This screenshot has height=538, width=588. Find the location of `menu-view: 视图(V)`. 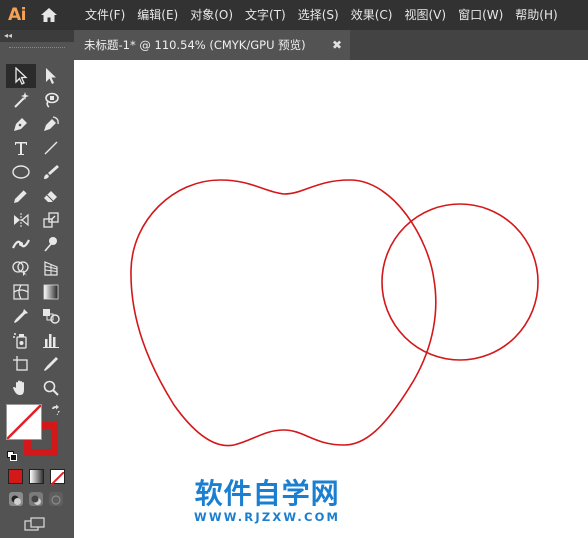

menu-view: 视图(V) is located at coordinates (425, 15).